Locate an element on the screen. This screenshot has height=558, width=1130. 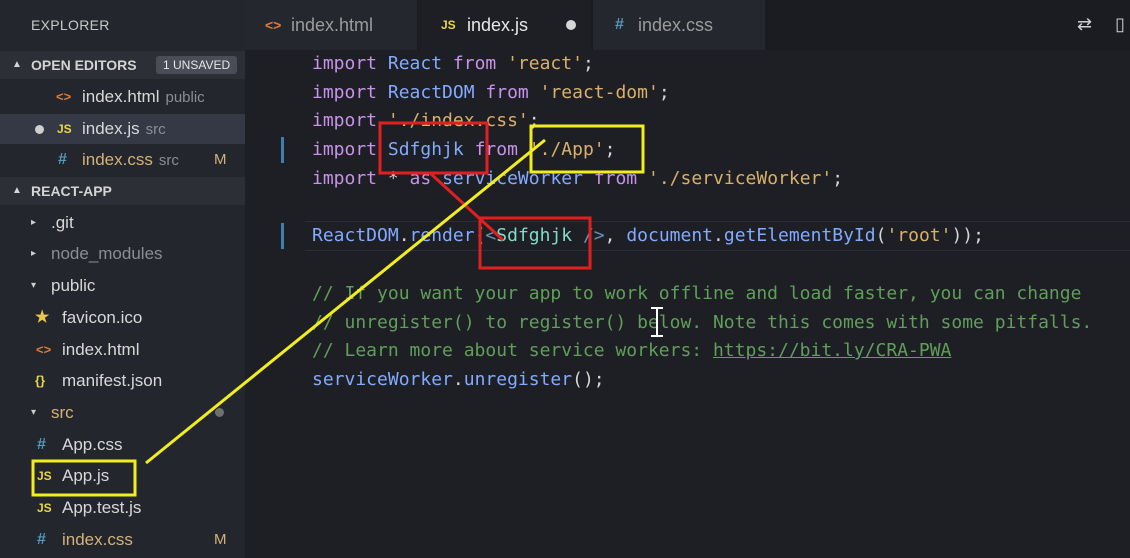
tab-index-js: JS index.js is located at coordinates (505, 25).